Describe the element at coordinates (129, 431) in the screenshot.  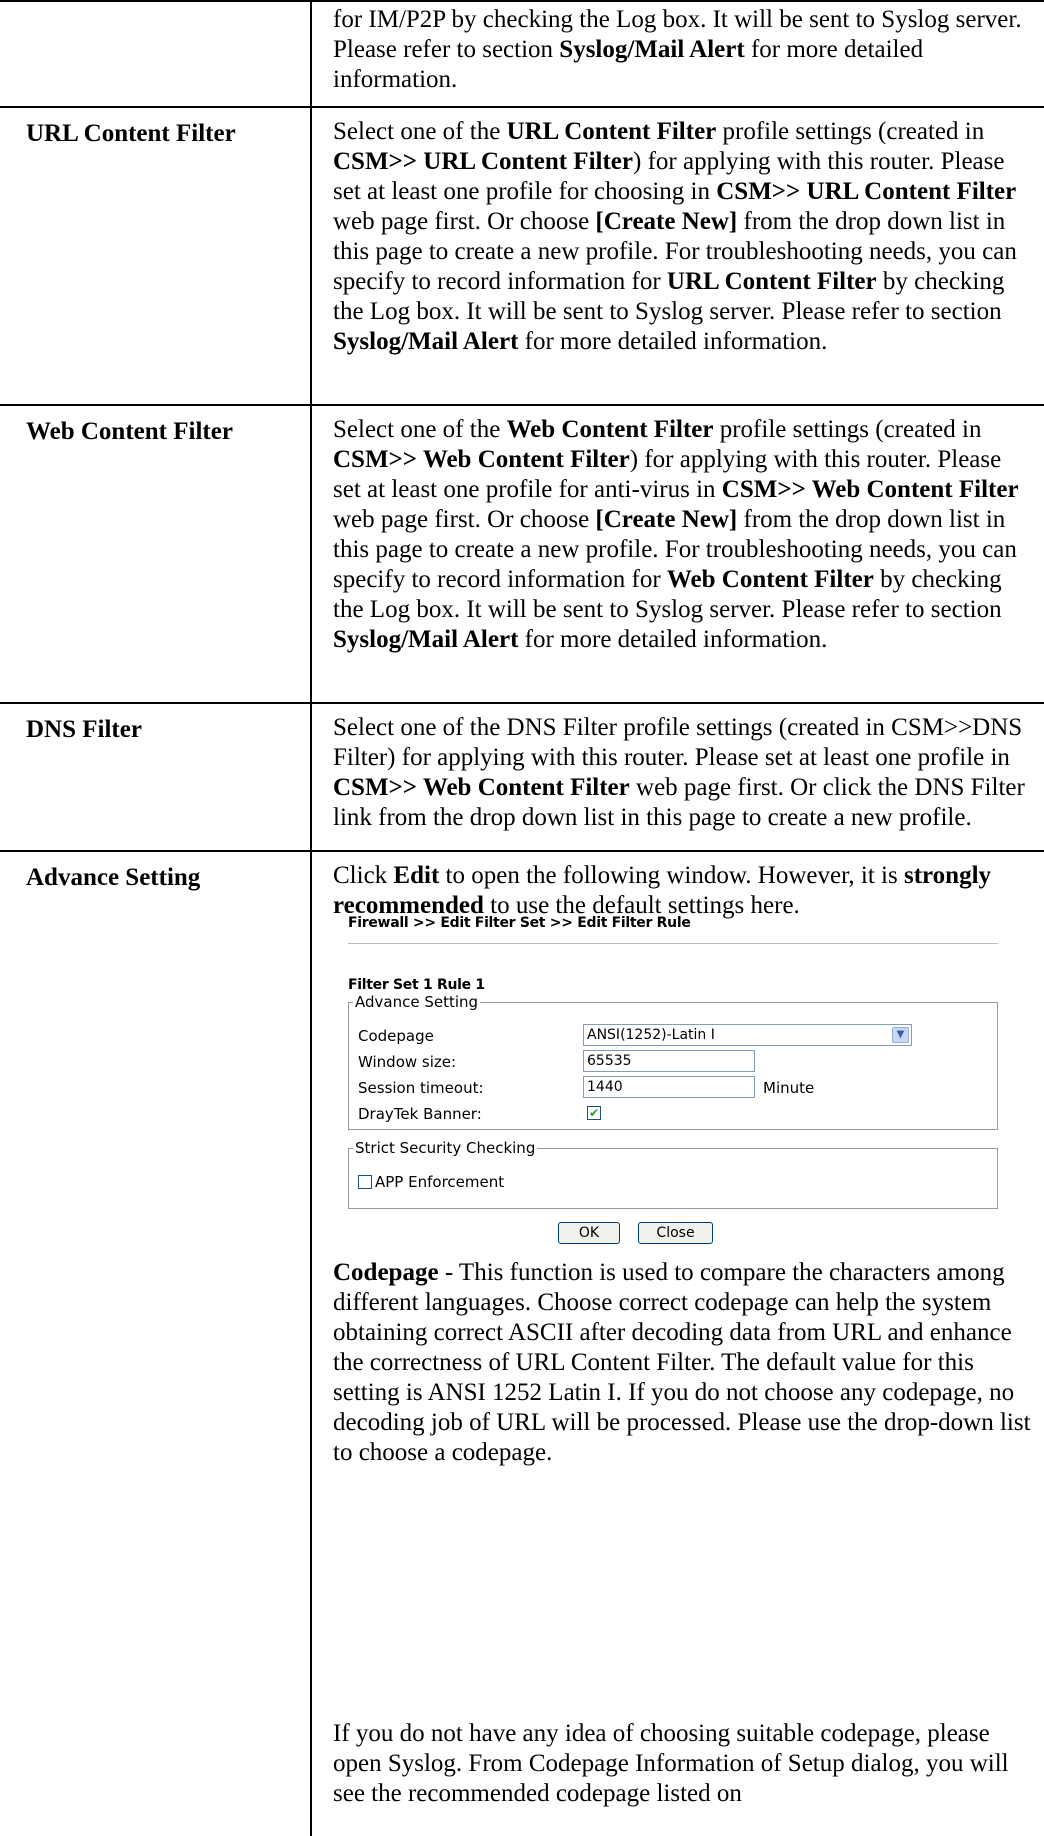
I see `row-label-web-content-filter: Web Content Filter` at that location.